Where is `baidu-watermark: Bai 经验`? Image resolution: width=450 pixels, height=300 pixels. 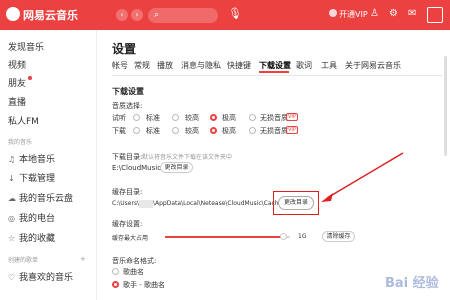
baidu-watermark: Bai 经验 is located at coordinates (412, 283).